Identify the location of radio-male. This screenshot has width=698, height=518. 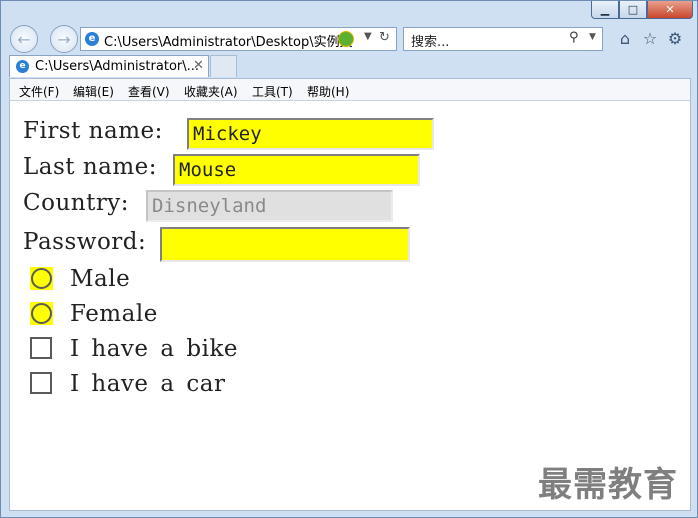
(41, 278).